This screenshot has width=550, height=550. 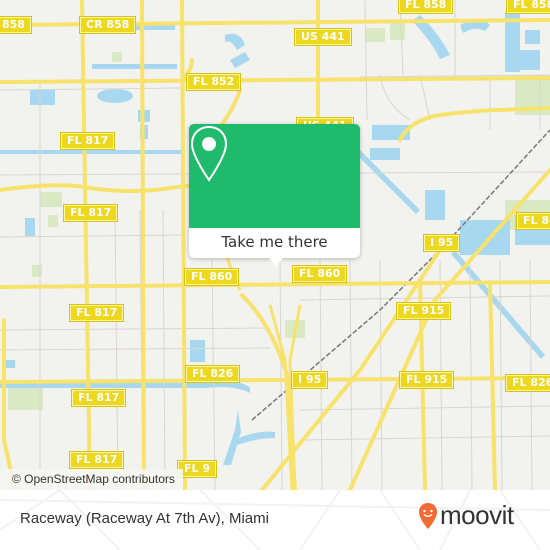 What do you see at coordinates (528, 6) in the screenshot?
I see `road-label-fl858-right: FL 858` at bounding box center [528, 6].